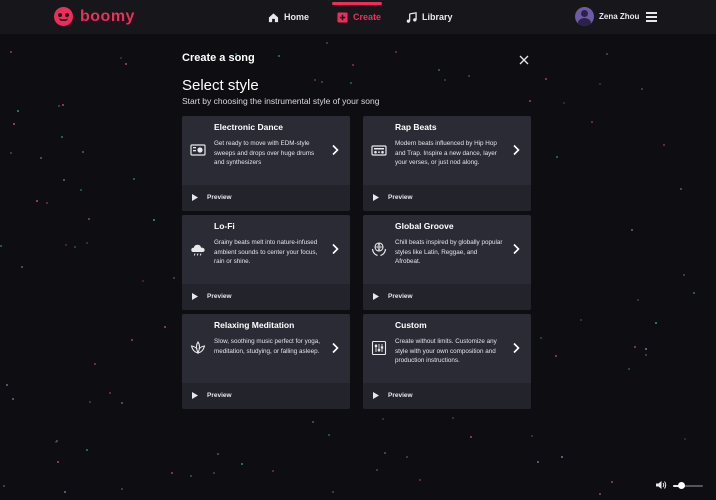 This screenshot has width=716, height=500. I want to click on style-title: Global Groove, so click(424, 226).